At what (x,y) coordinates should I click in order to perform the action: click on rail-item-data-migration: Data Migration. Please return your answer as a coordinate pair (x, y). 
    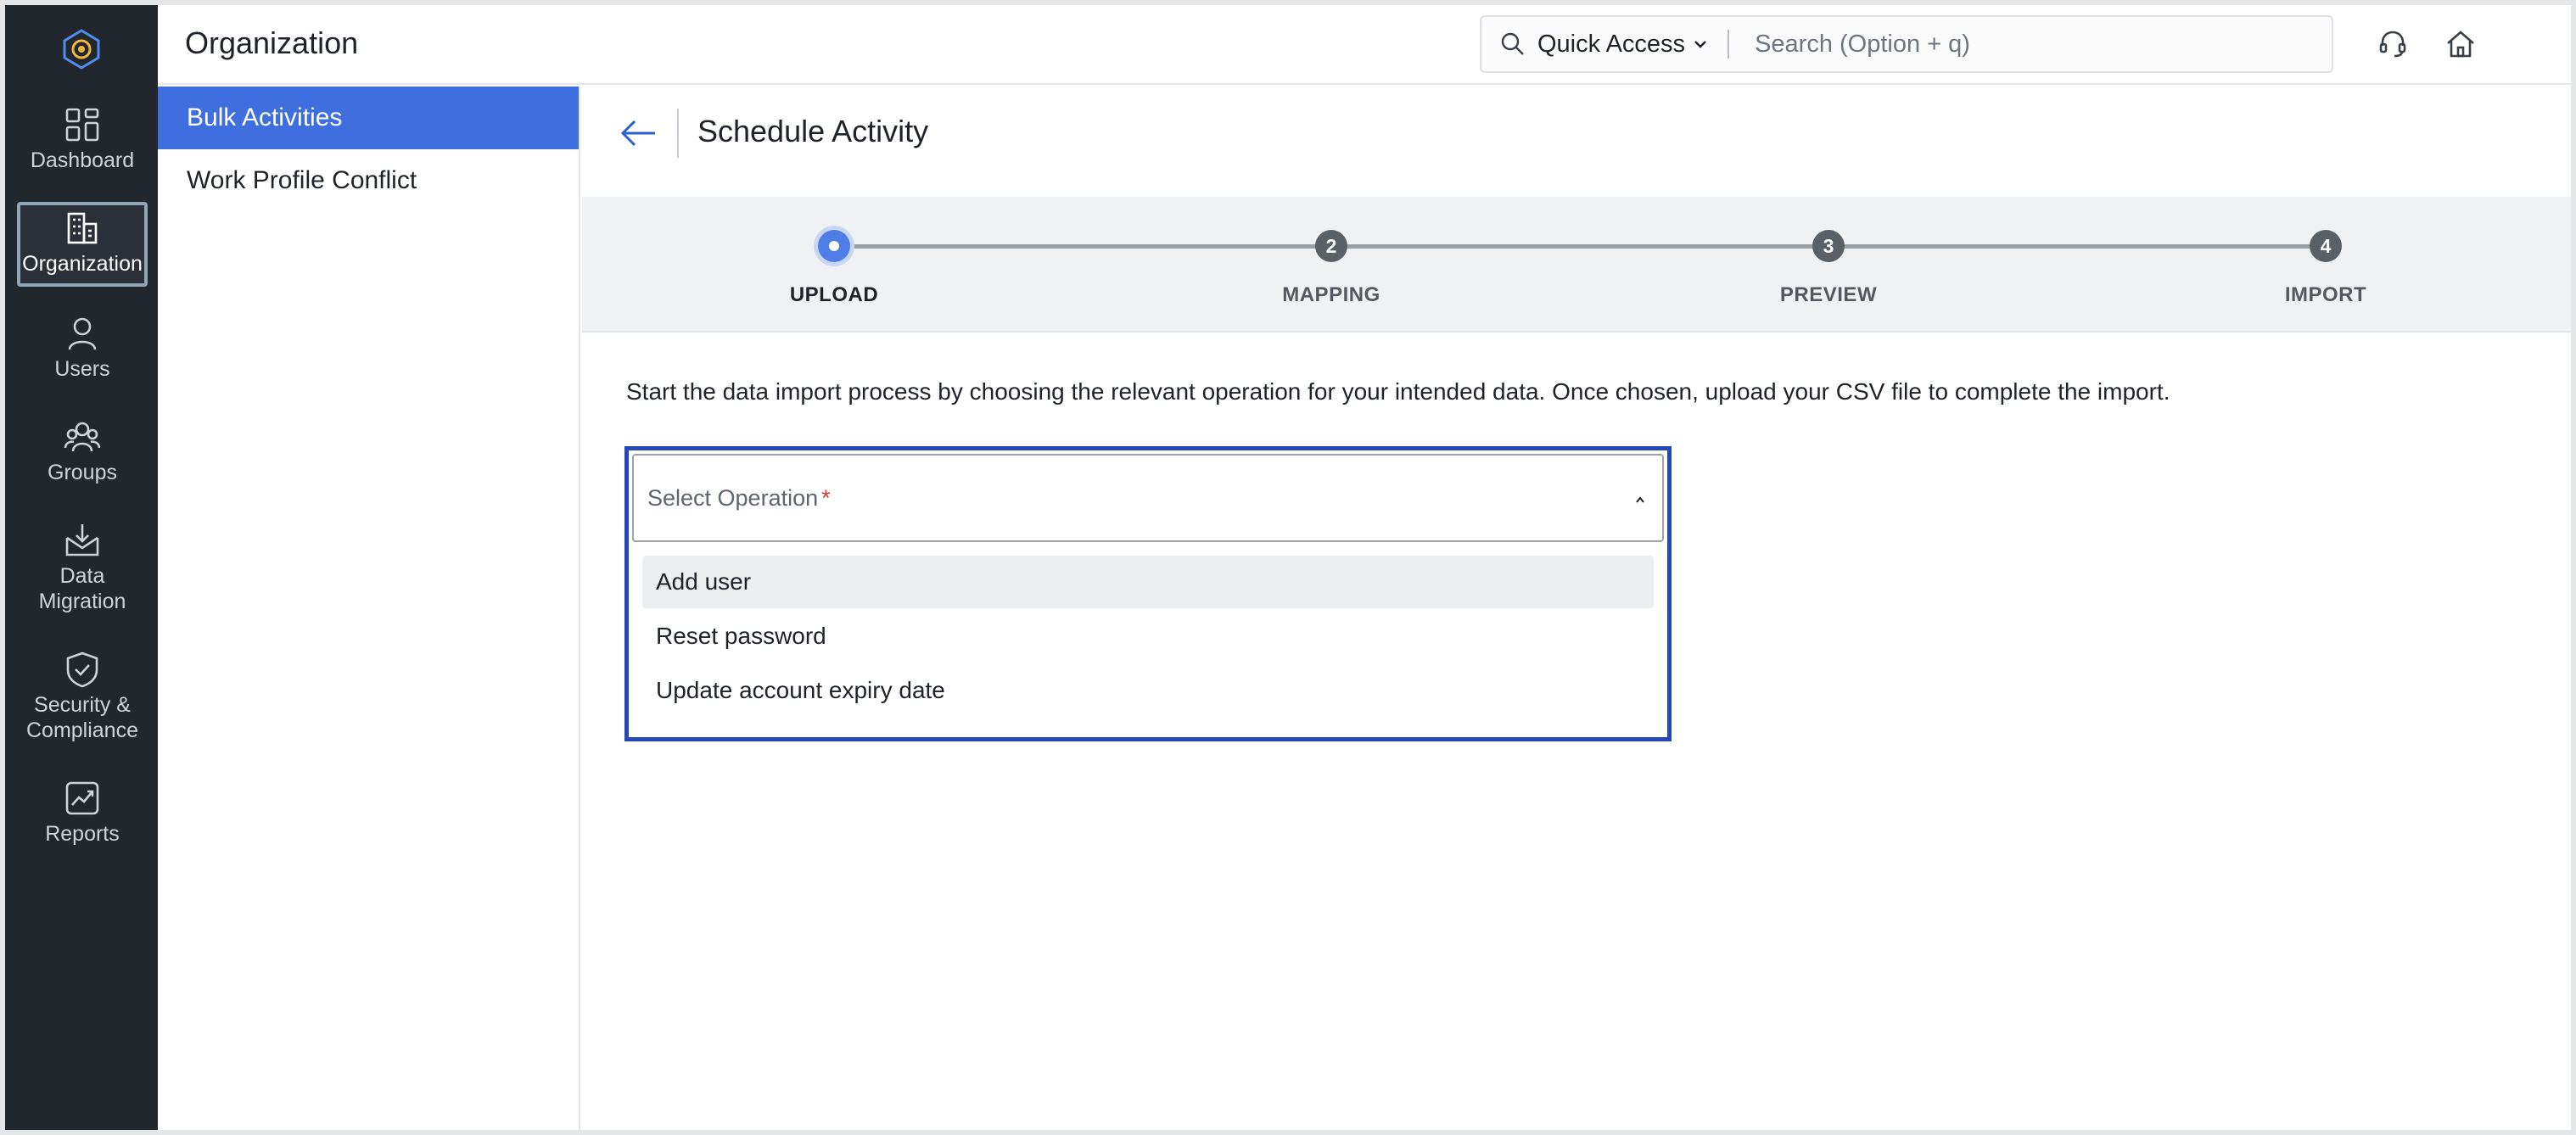
    Looking at the image, I should click on (82, 568).